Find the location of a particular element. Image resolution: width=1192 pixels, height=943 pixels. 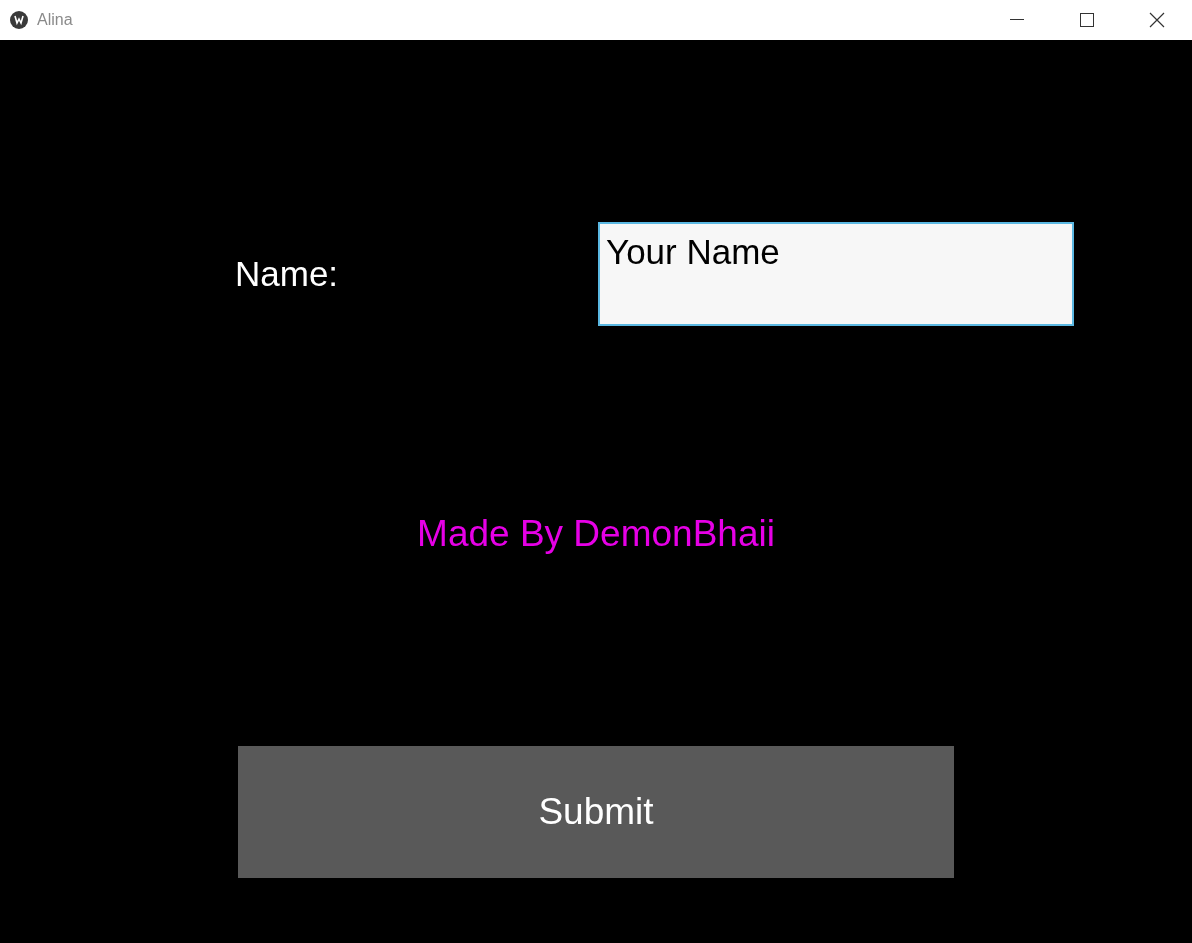

app-logo-icon is located at coordinates (19, 20).